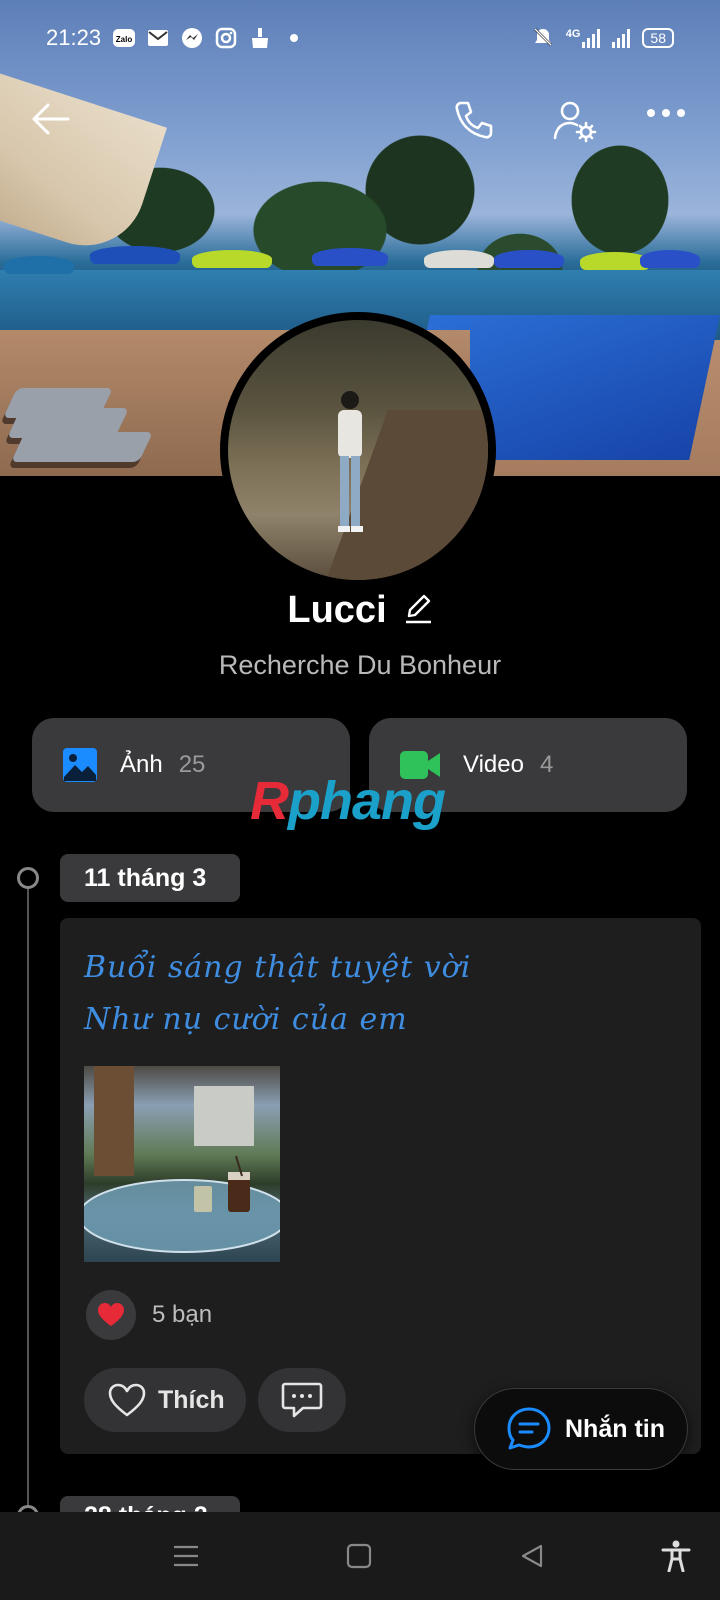  Describe the element at coordinates (127, 1400) in the screenshot. I see `heart-outline-icon` at that location.